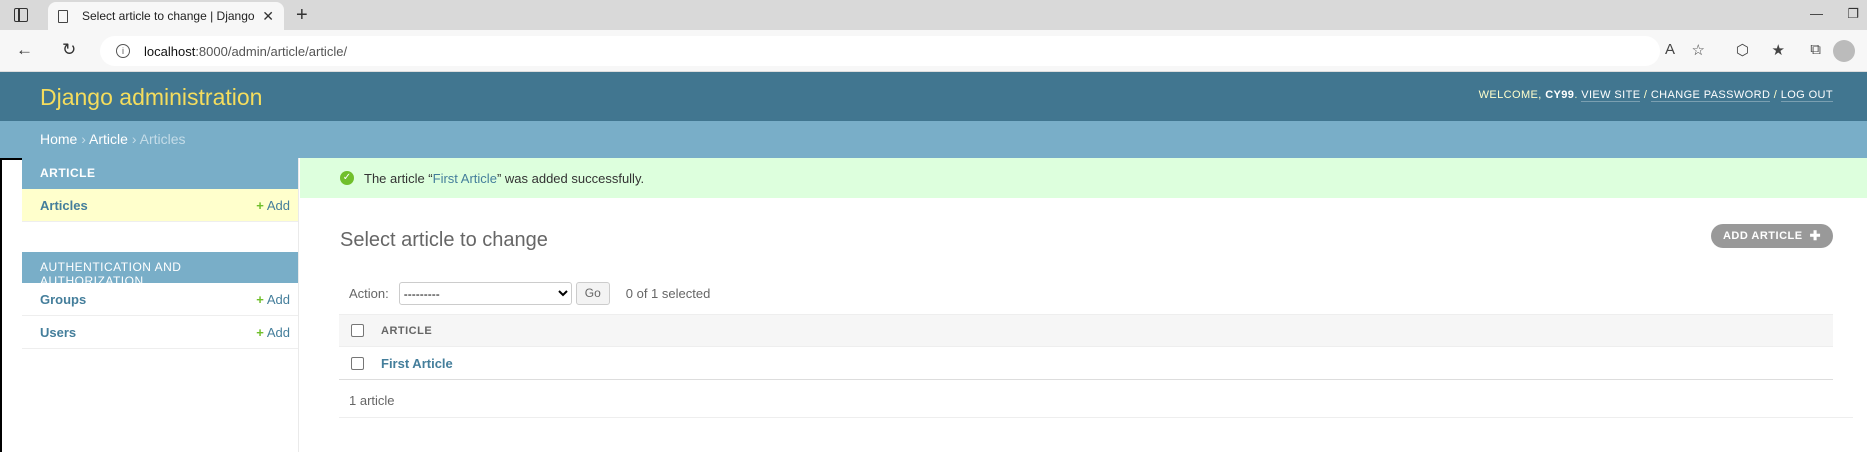 This screenshot has width=1867, height=452. What do you see at coordinates (1560, 95) in the screenshot?
I see `username: CY99` at bounding box center [1560, 95].